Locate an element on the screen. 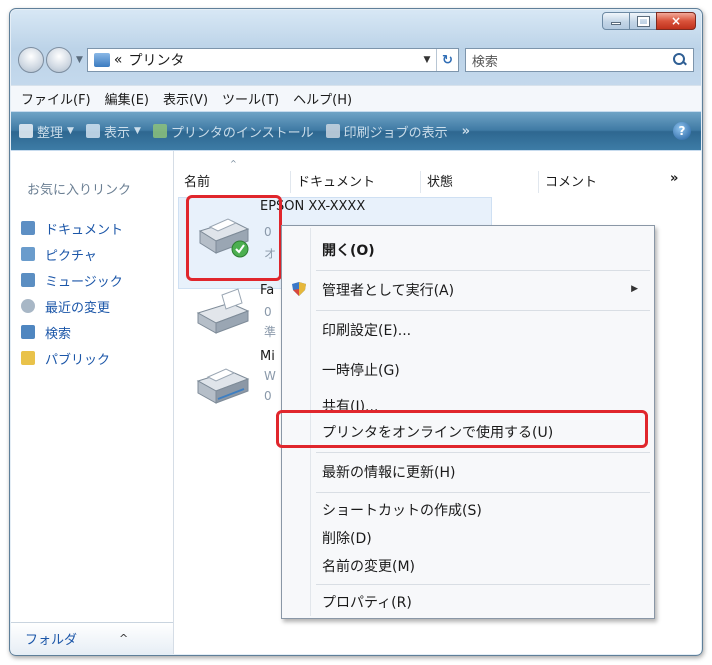 This screenshot has height=665, width=712. maximize-button is located at coordinates (643, 21).